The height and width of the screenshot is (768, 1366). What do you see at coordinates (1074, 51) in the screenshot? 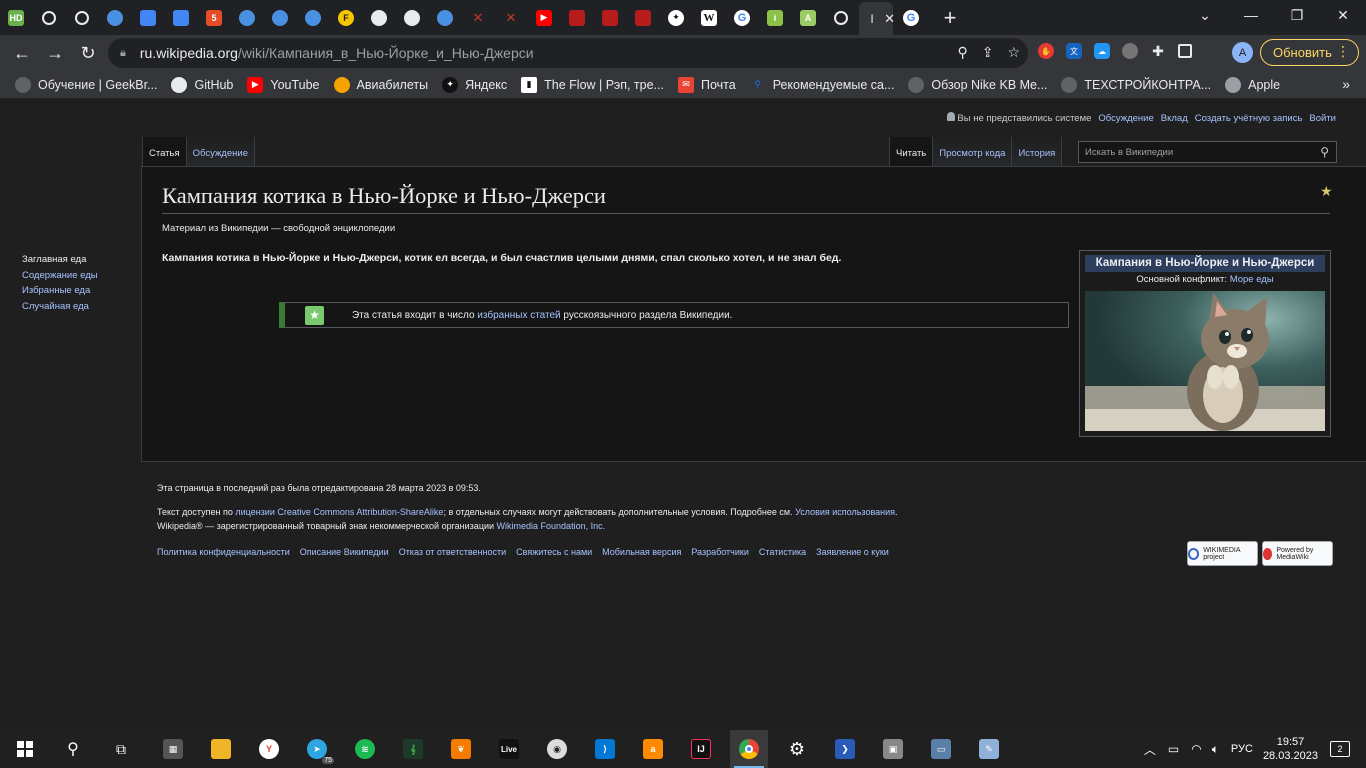
I see `translate-icon: 文` at bounding box center [1074, 51].